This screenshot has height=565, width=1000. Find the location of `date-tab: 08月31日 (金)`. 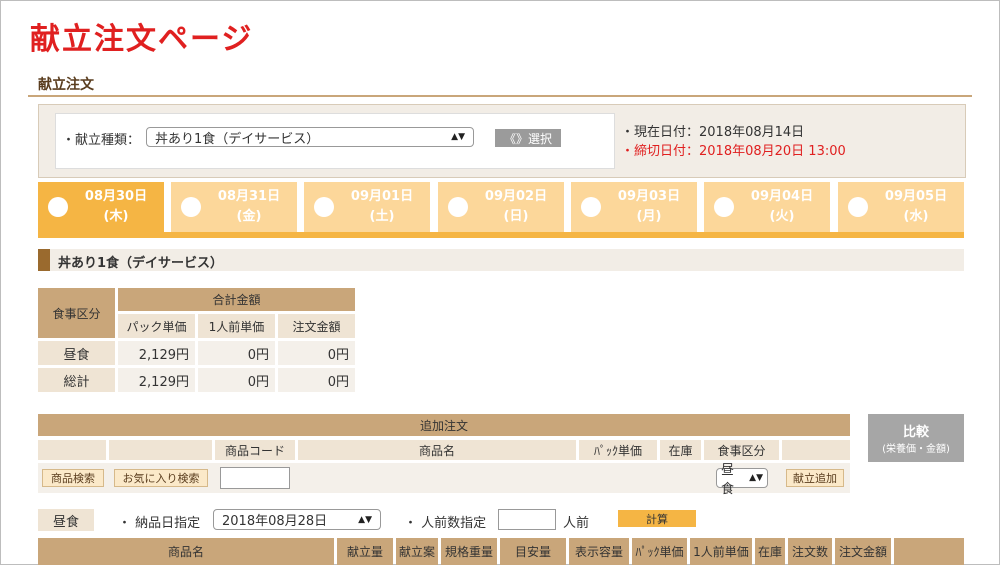

date-tab: 08月31日 (金) is located at coordinates (234, 207).